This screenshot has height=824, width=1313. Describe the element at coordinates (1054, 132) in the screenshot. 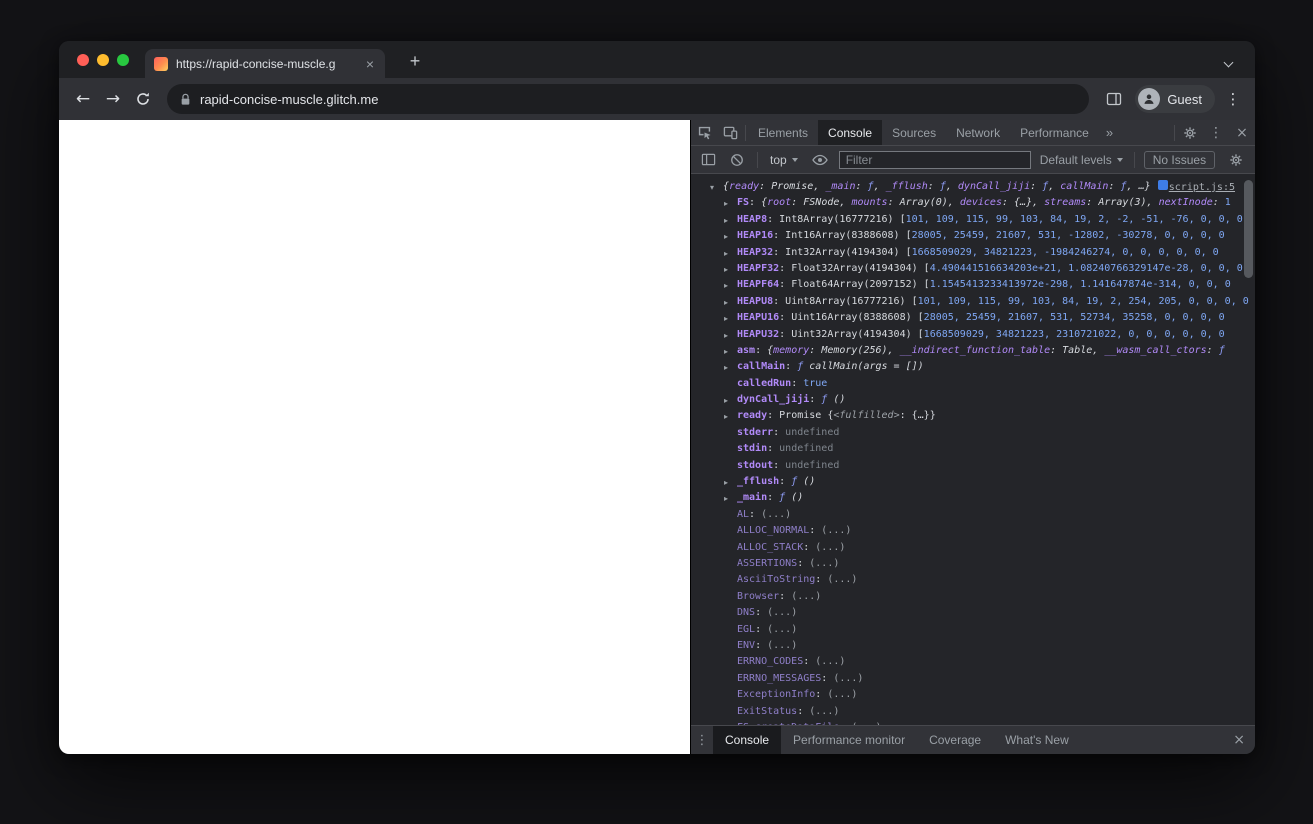

I see `devtools-tab-performance: Performance` at that location.